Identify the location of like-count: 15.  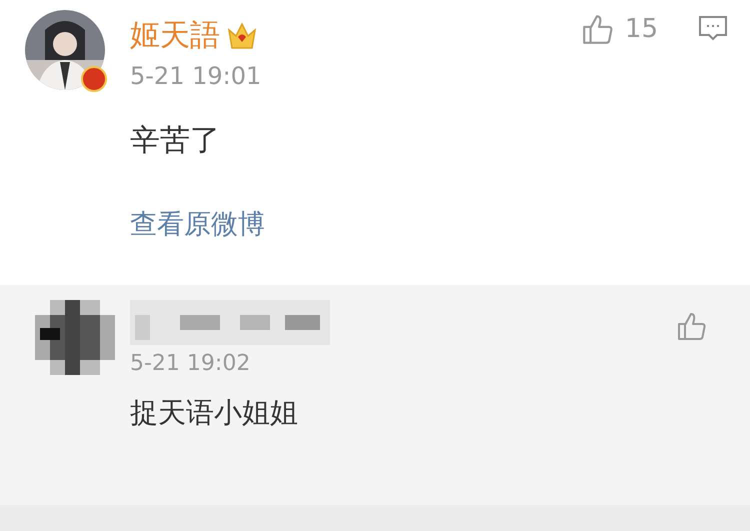
(641, 29).